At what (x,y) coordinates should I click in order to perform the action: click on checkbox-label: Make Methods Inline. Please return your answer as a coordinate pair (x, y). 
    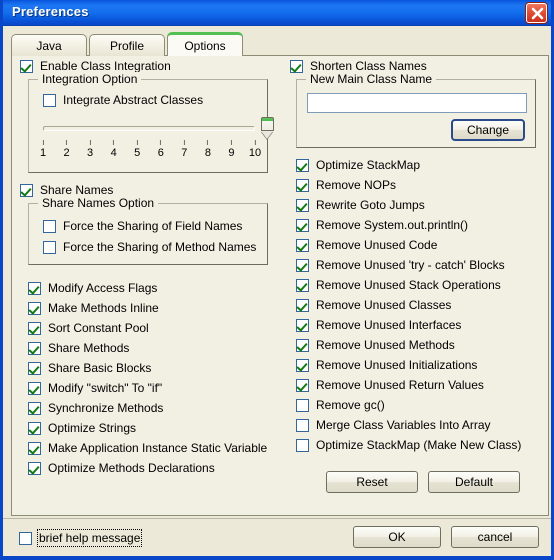
    Looking at the image, I should click on (103, 308).